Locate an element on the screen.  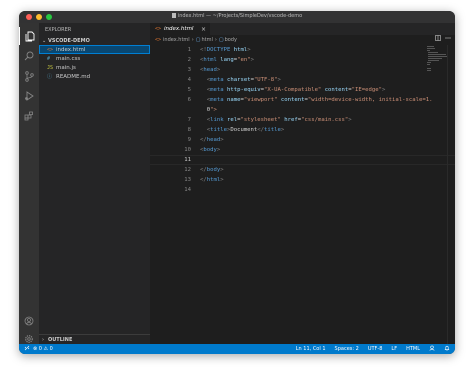
line-text: </html> is located at coordinates (212, 180).